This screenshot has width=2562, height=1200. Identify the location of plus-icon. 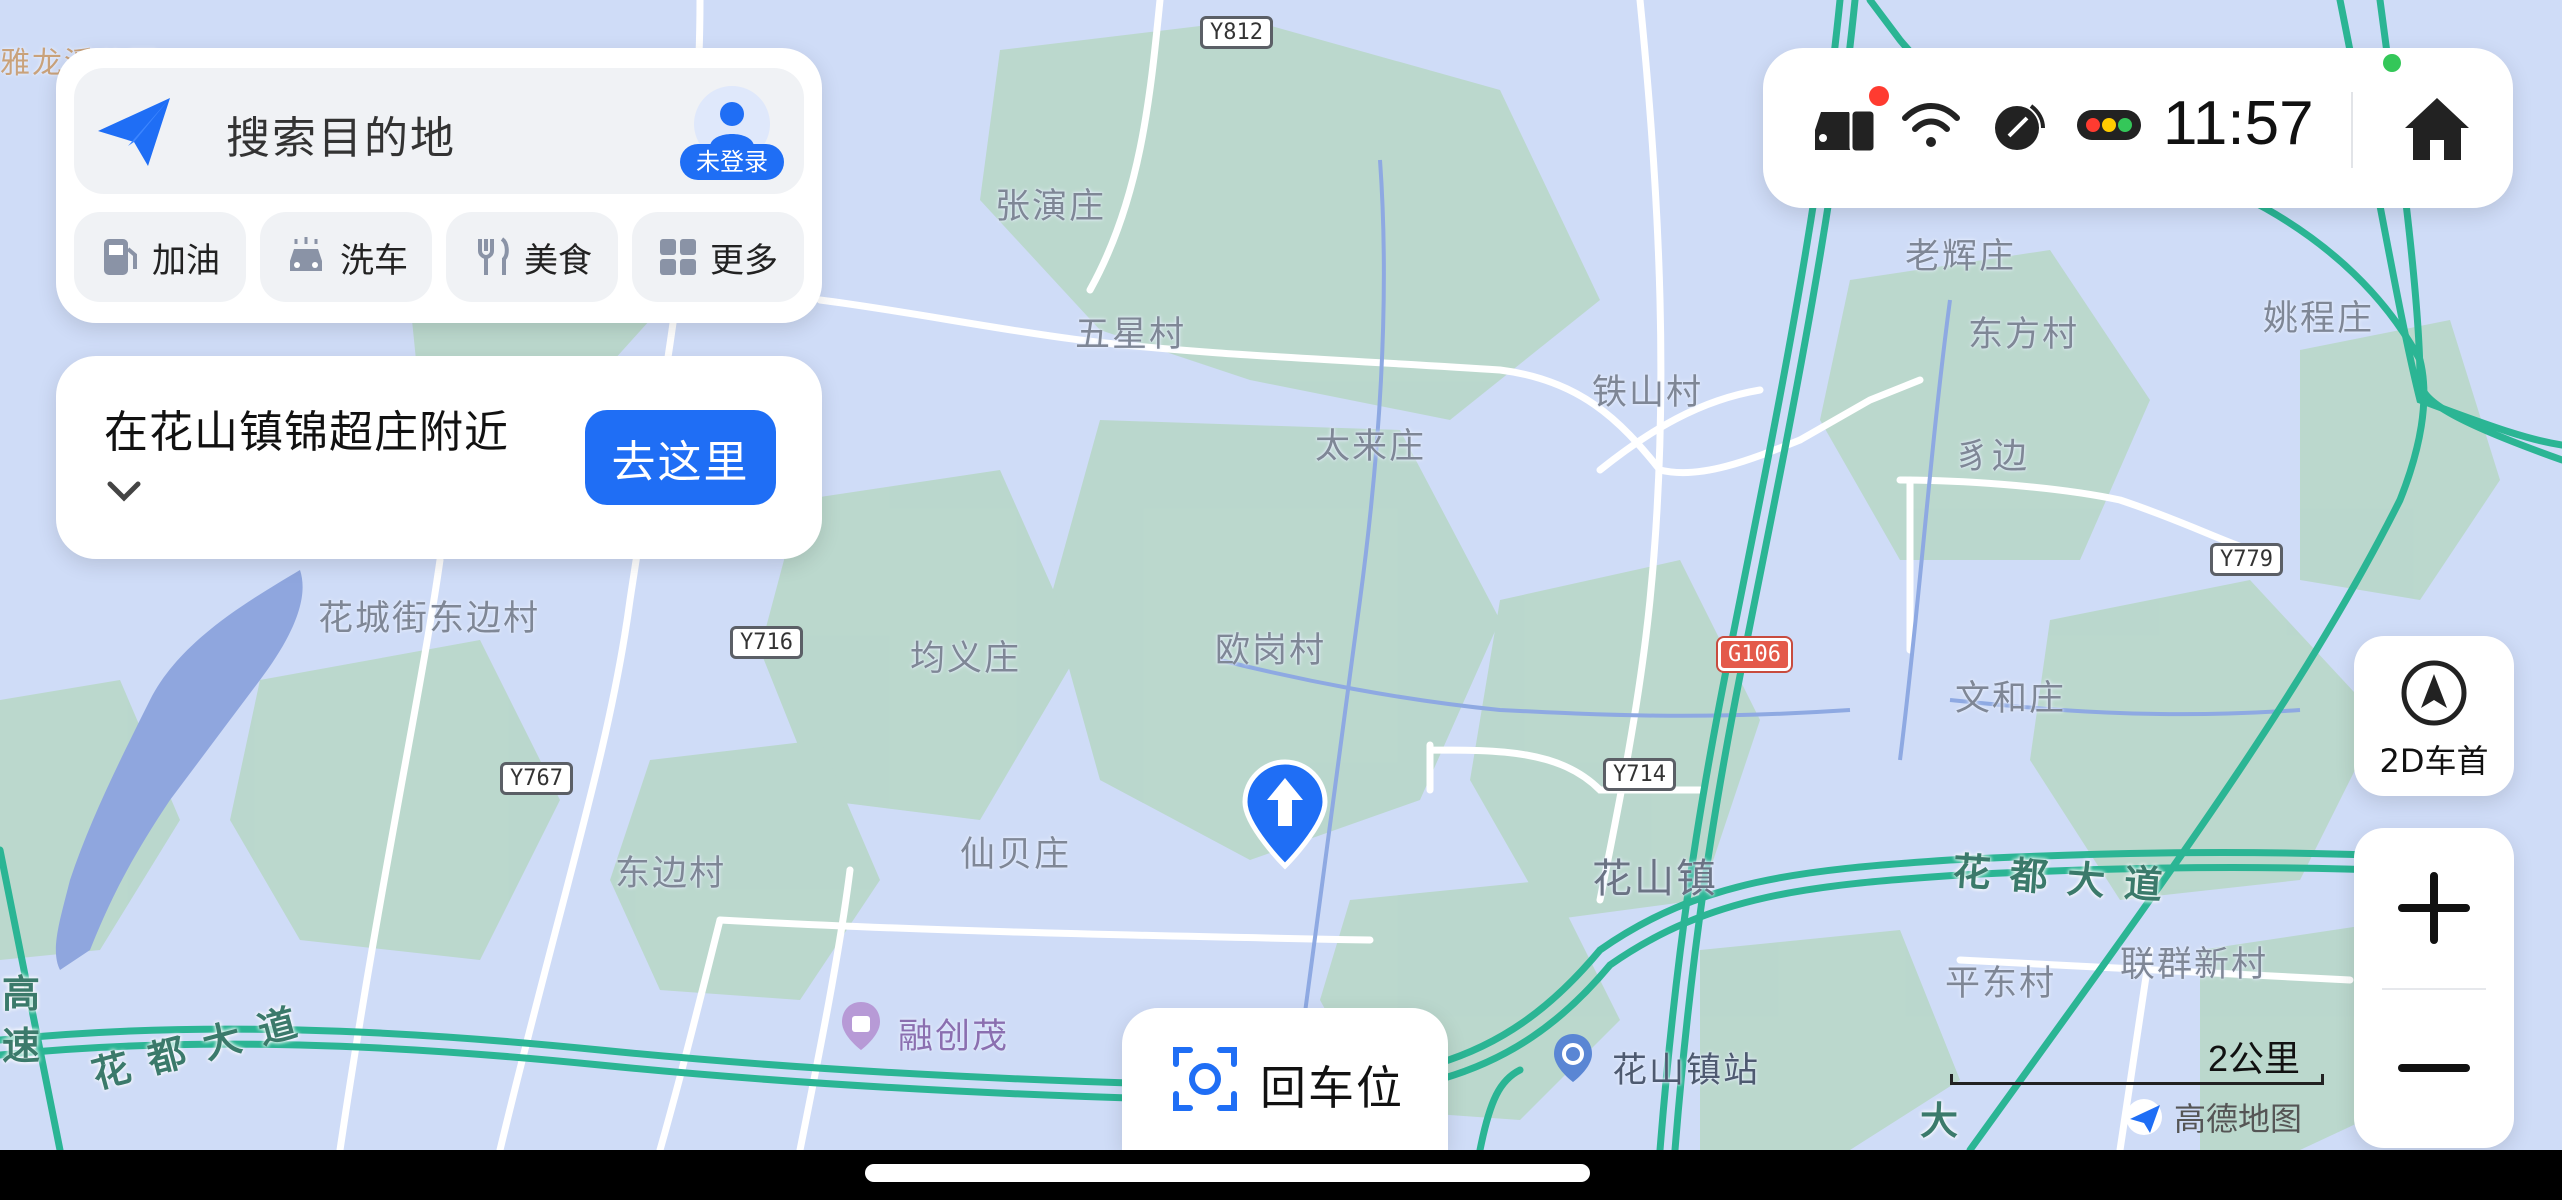
(2434, 908).